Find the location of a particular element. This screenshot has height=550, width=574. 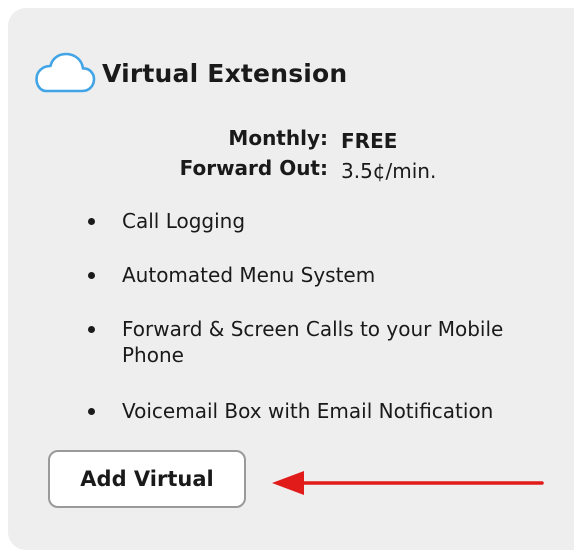

left-arrow-icon is located at coordinates (408, 483).